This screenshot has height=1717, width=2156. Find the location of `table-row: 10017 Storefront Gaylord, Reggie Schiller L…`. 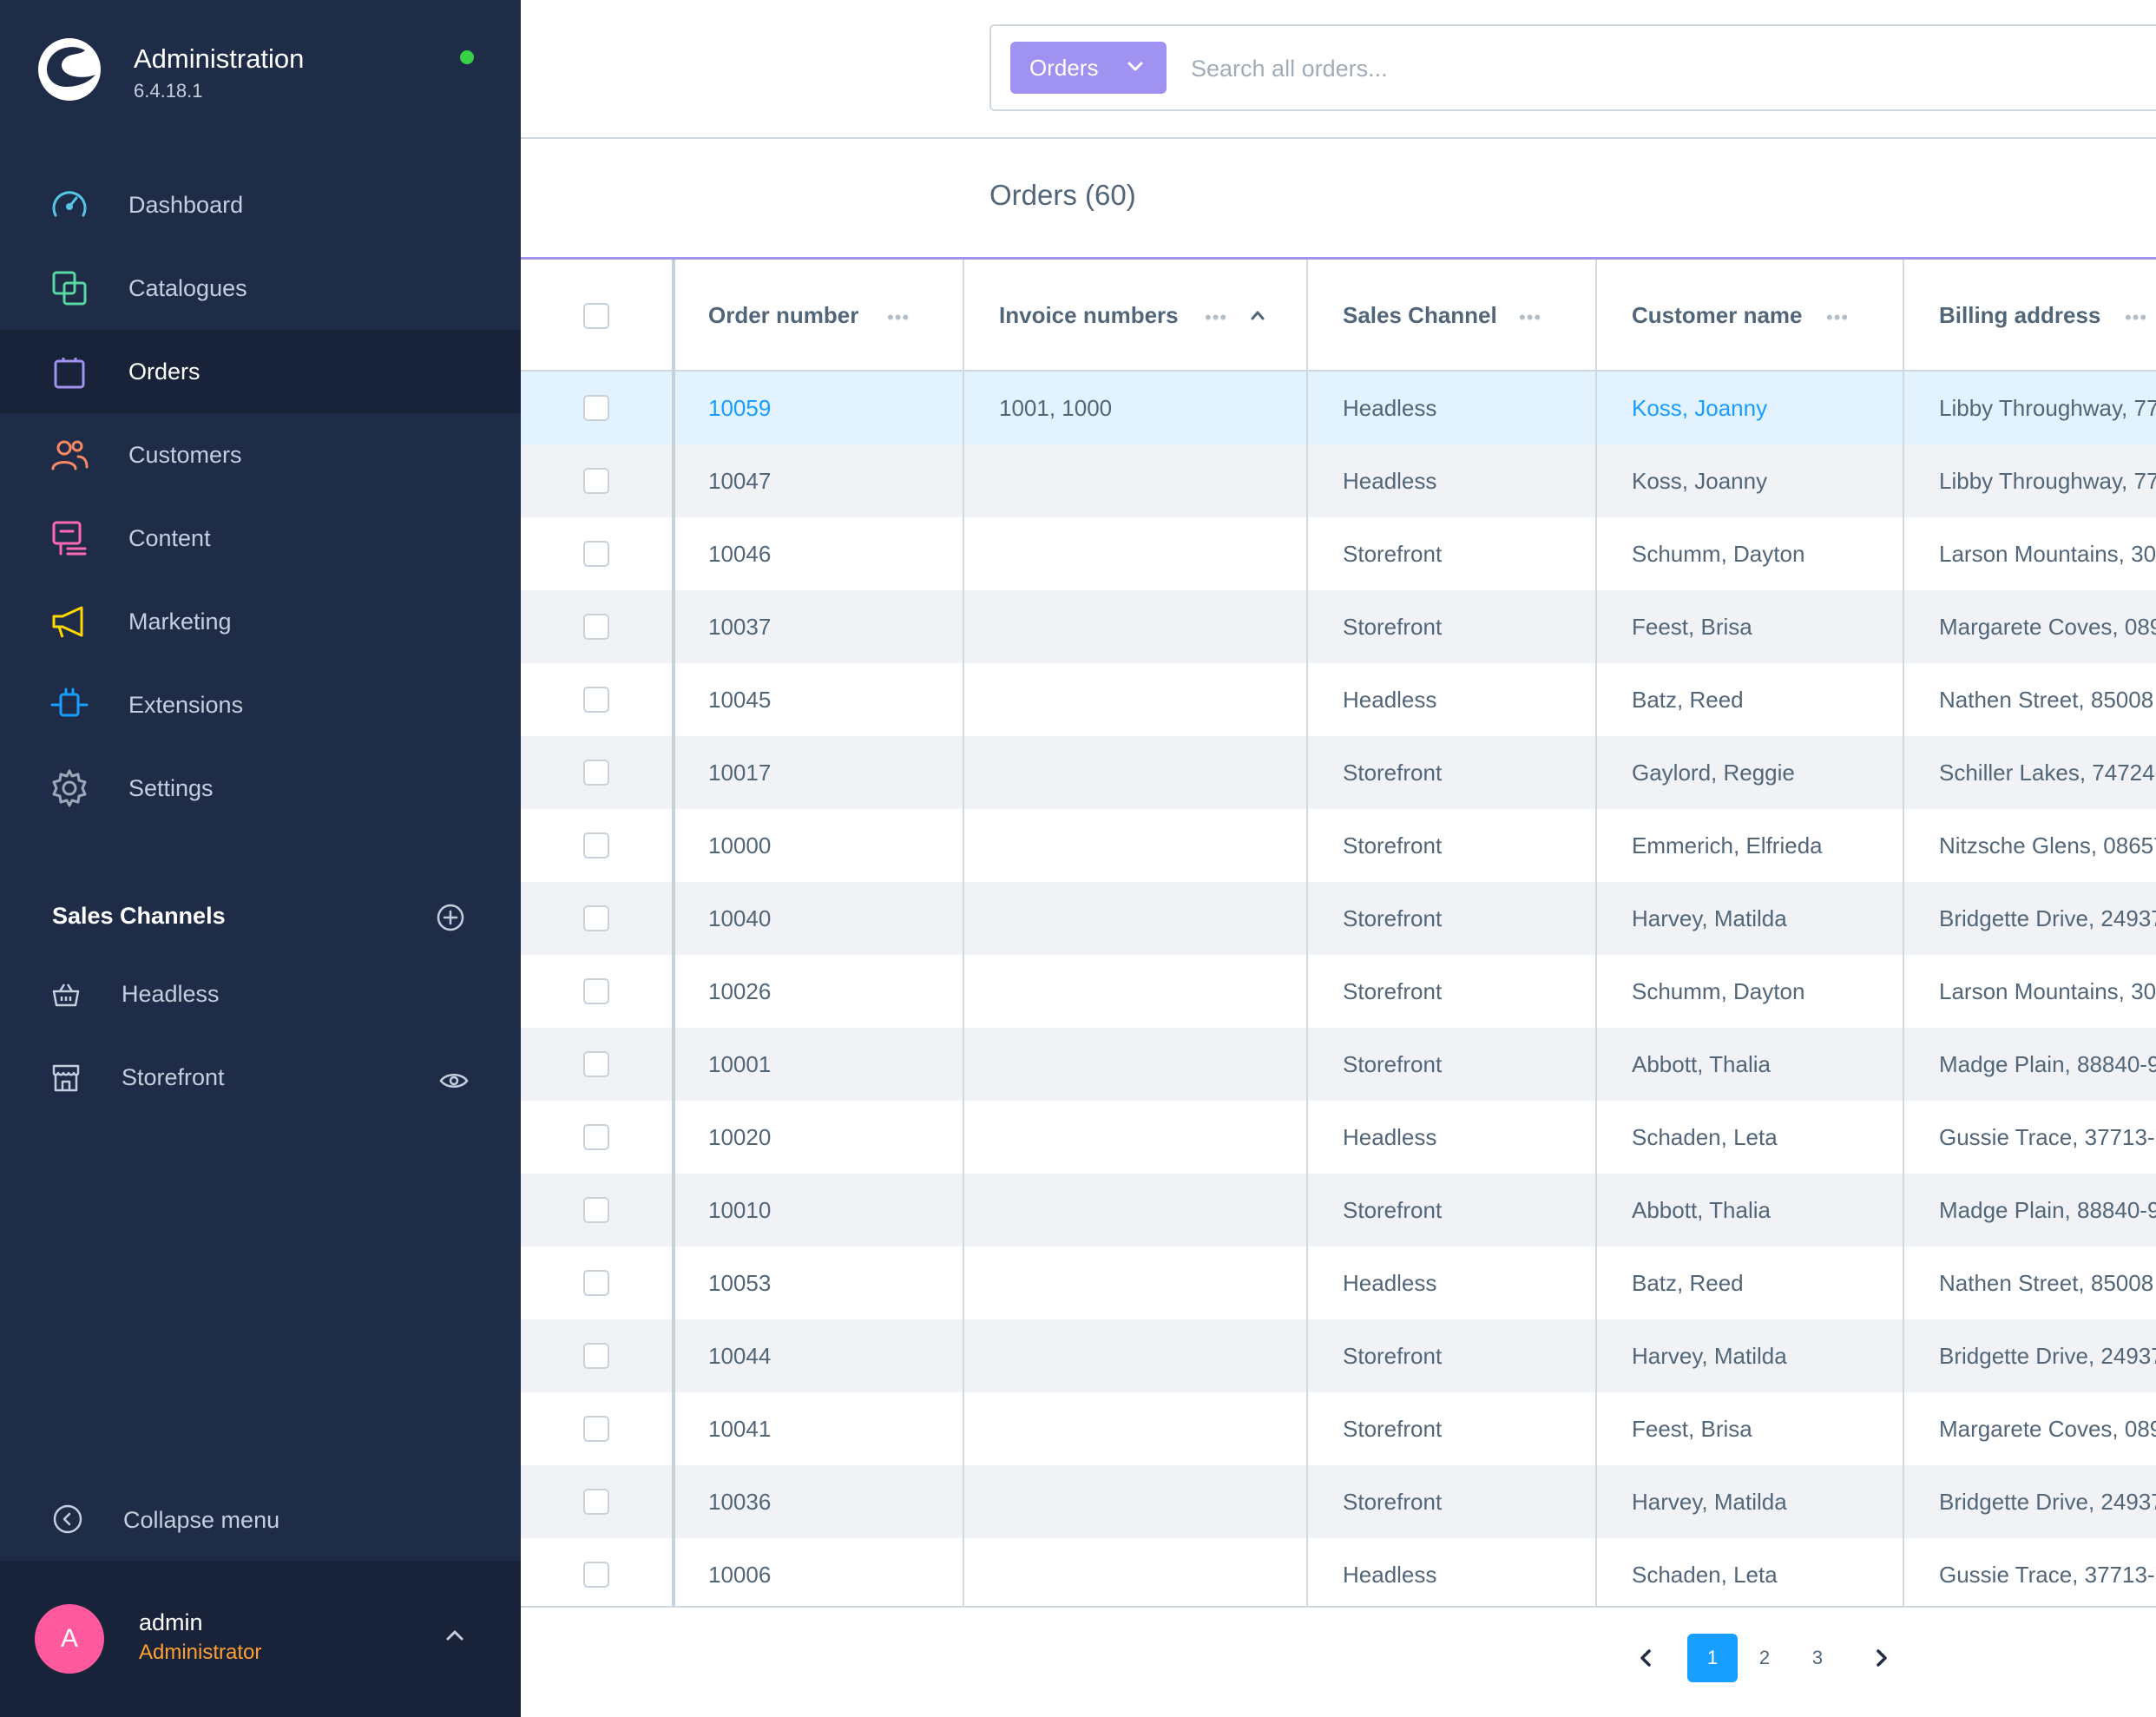

table-row: 10017 Storefront Gaylord, Reggie Schiller L… is located at coordinates (1338, 772).